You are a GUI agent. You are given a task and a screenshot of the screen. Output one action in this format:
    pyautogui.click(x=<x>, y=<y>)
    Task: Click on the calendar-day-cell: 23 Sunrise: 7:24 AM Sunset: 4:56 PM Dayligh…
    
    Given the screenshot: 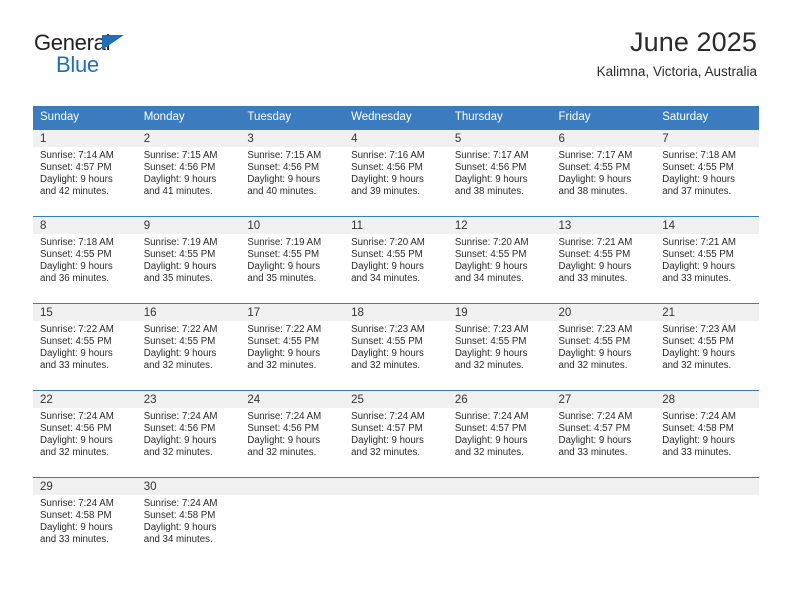 What is the action you would take?
    pyautogui.click(x=188, y=434)
    